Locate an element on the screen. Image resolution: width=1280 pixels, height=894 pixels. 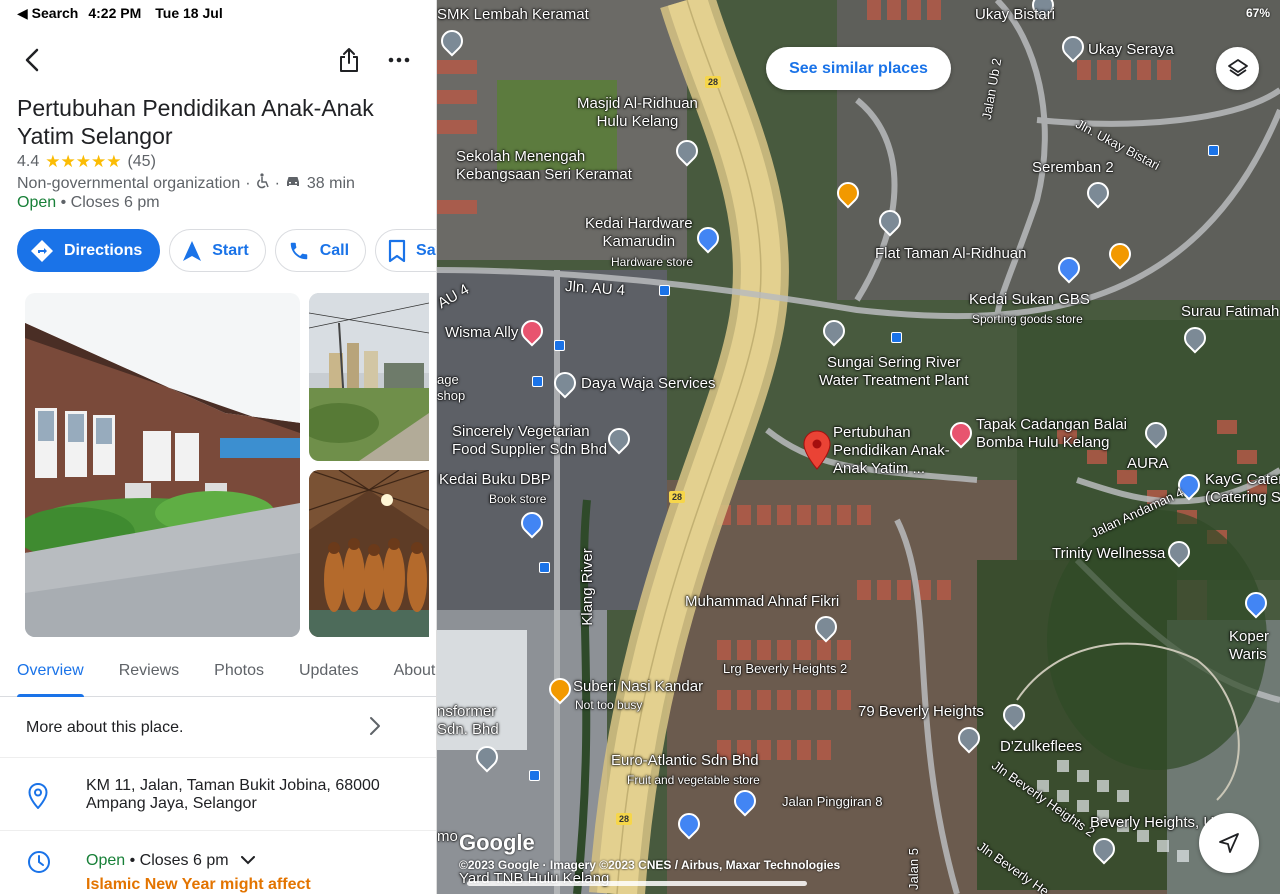
map-label: Muhammad Ahnaf Fikri is located at coordinates (762, 601).